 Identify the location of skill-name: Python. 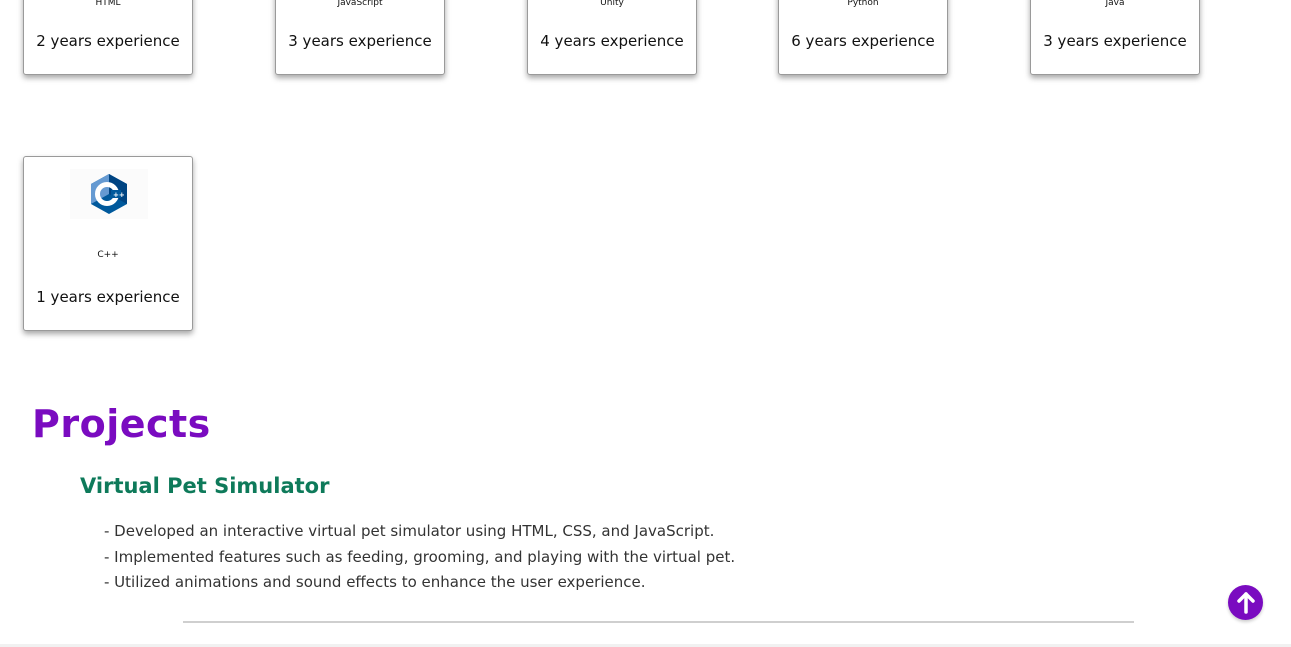
(863, 4).